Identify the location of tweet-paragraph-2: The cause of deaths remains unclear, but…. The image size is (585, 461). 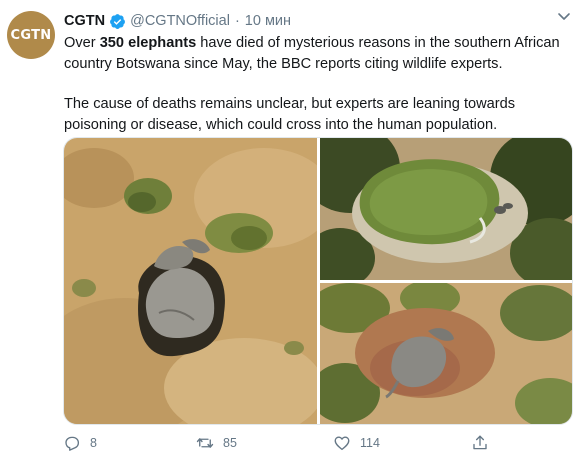
(290, 114).